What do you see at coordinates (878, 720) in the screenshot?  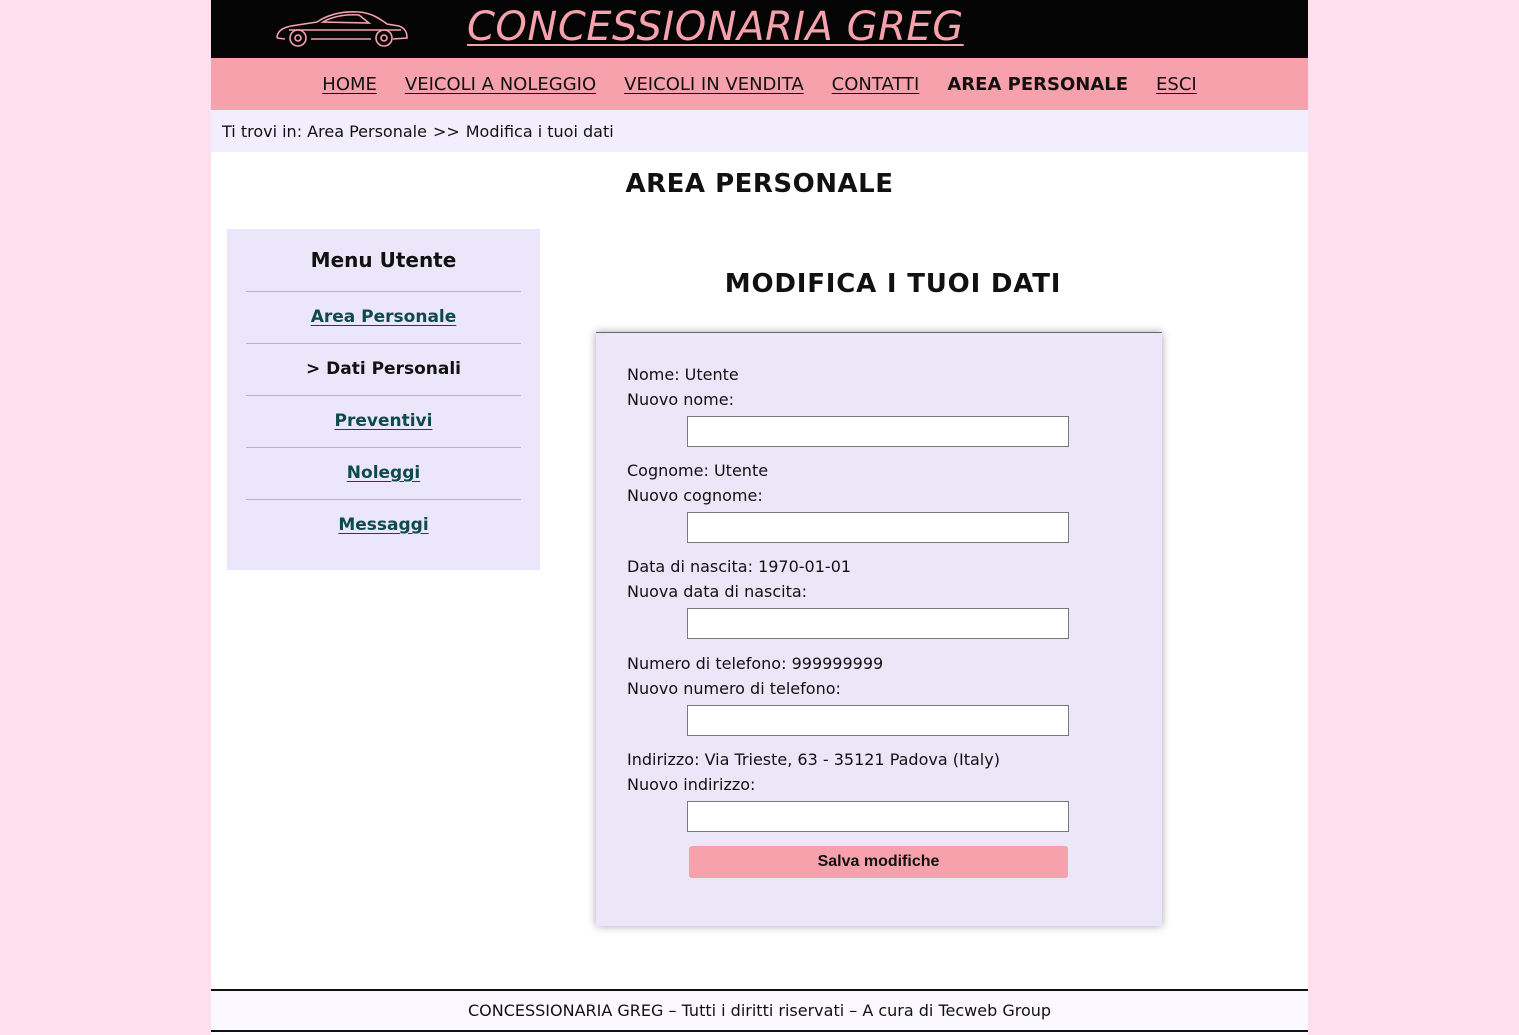 I see `telefono-input` at bounding box center [878, 720].